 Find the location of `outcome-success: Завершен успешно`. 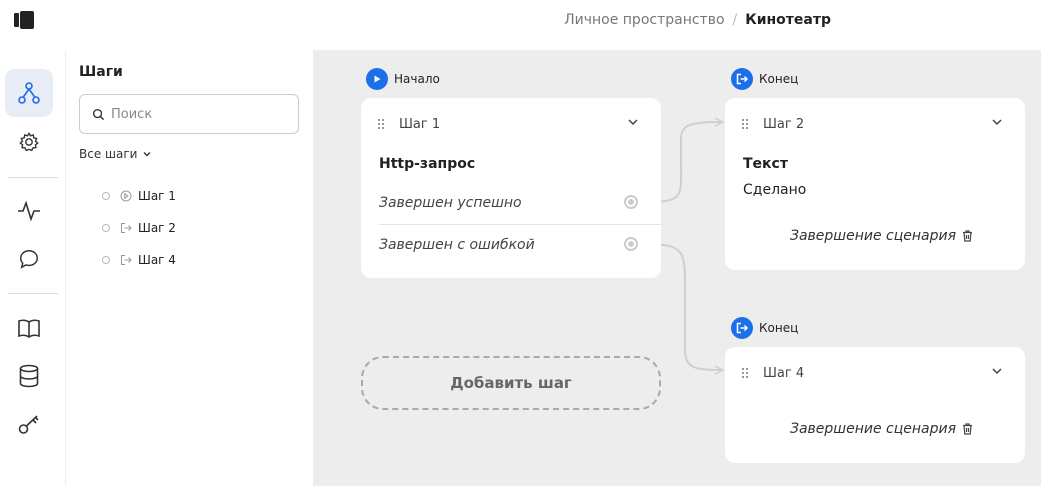

outcome-success: Завершен успешно is located at coordinates (450, 203).